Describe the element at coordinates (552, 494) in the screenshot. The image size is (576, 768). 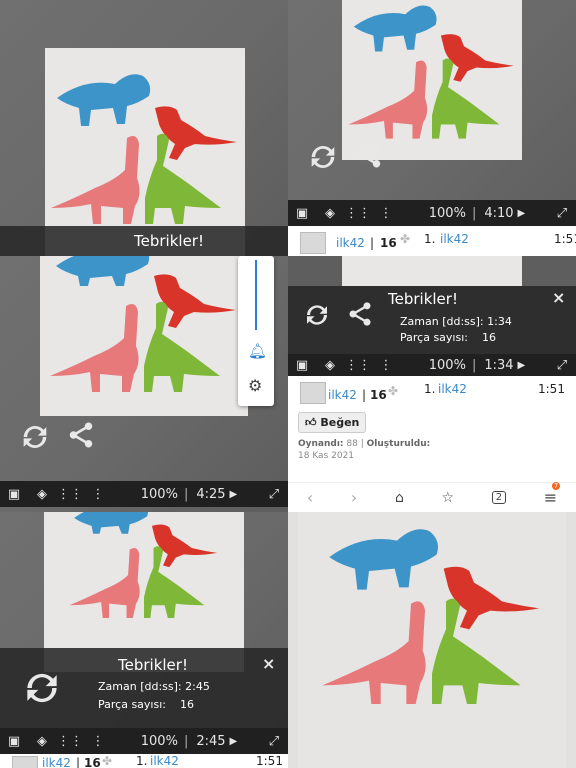
I see `menu-icon: ≡ 7` at that location.